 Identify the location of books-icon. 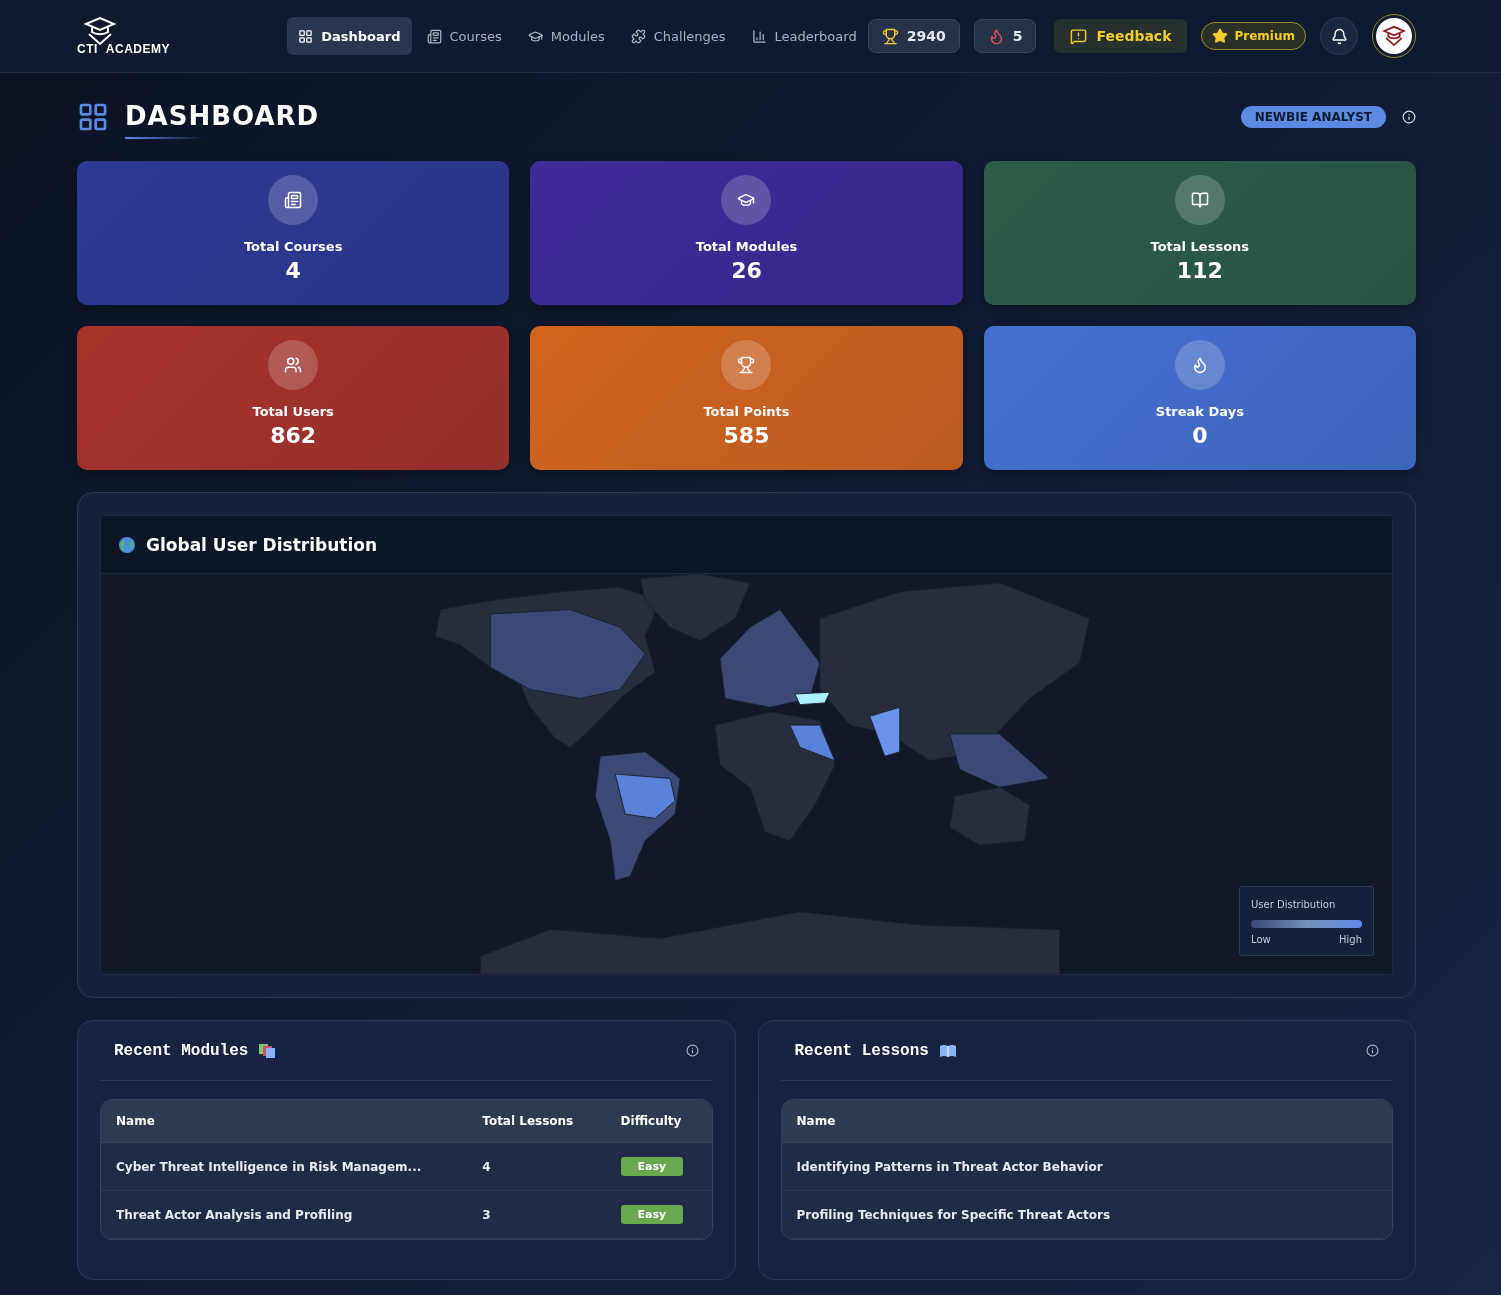
(267, 1050).